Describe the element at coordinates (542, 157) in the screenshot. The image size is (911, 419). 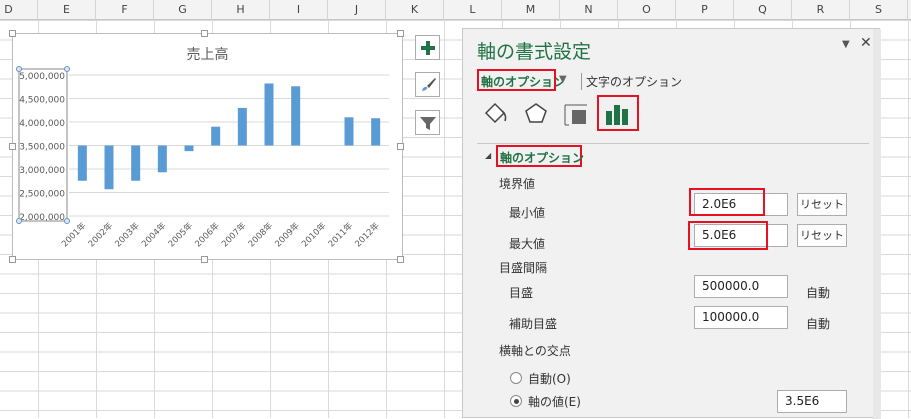
I see `section-axis-options: 軸のオプション` at that location.